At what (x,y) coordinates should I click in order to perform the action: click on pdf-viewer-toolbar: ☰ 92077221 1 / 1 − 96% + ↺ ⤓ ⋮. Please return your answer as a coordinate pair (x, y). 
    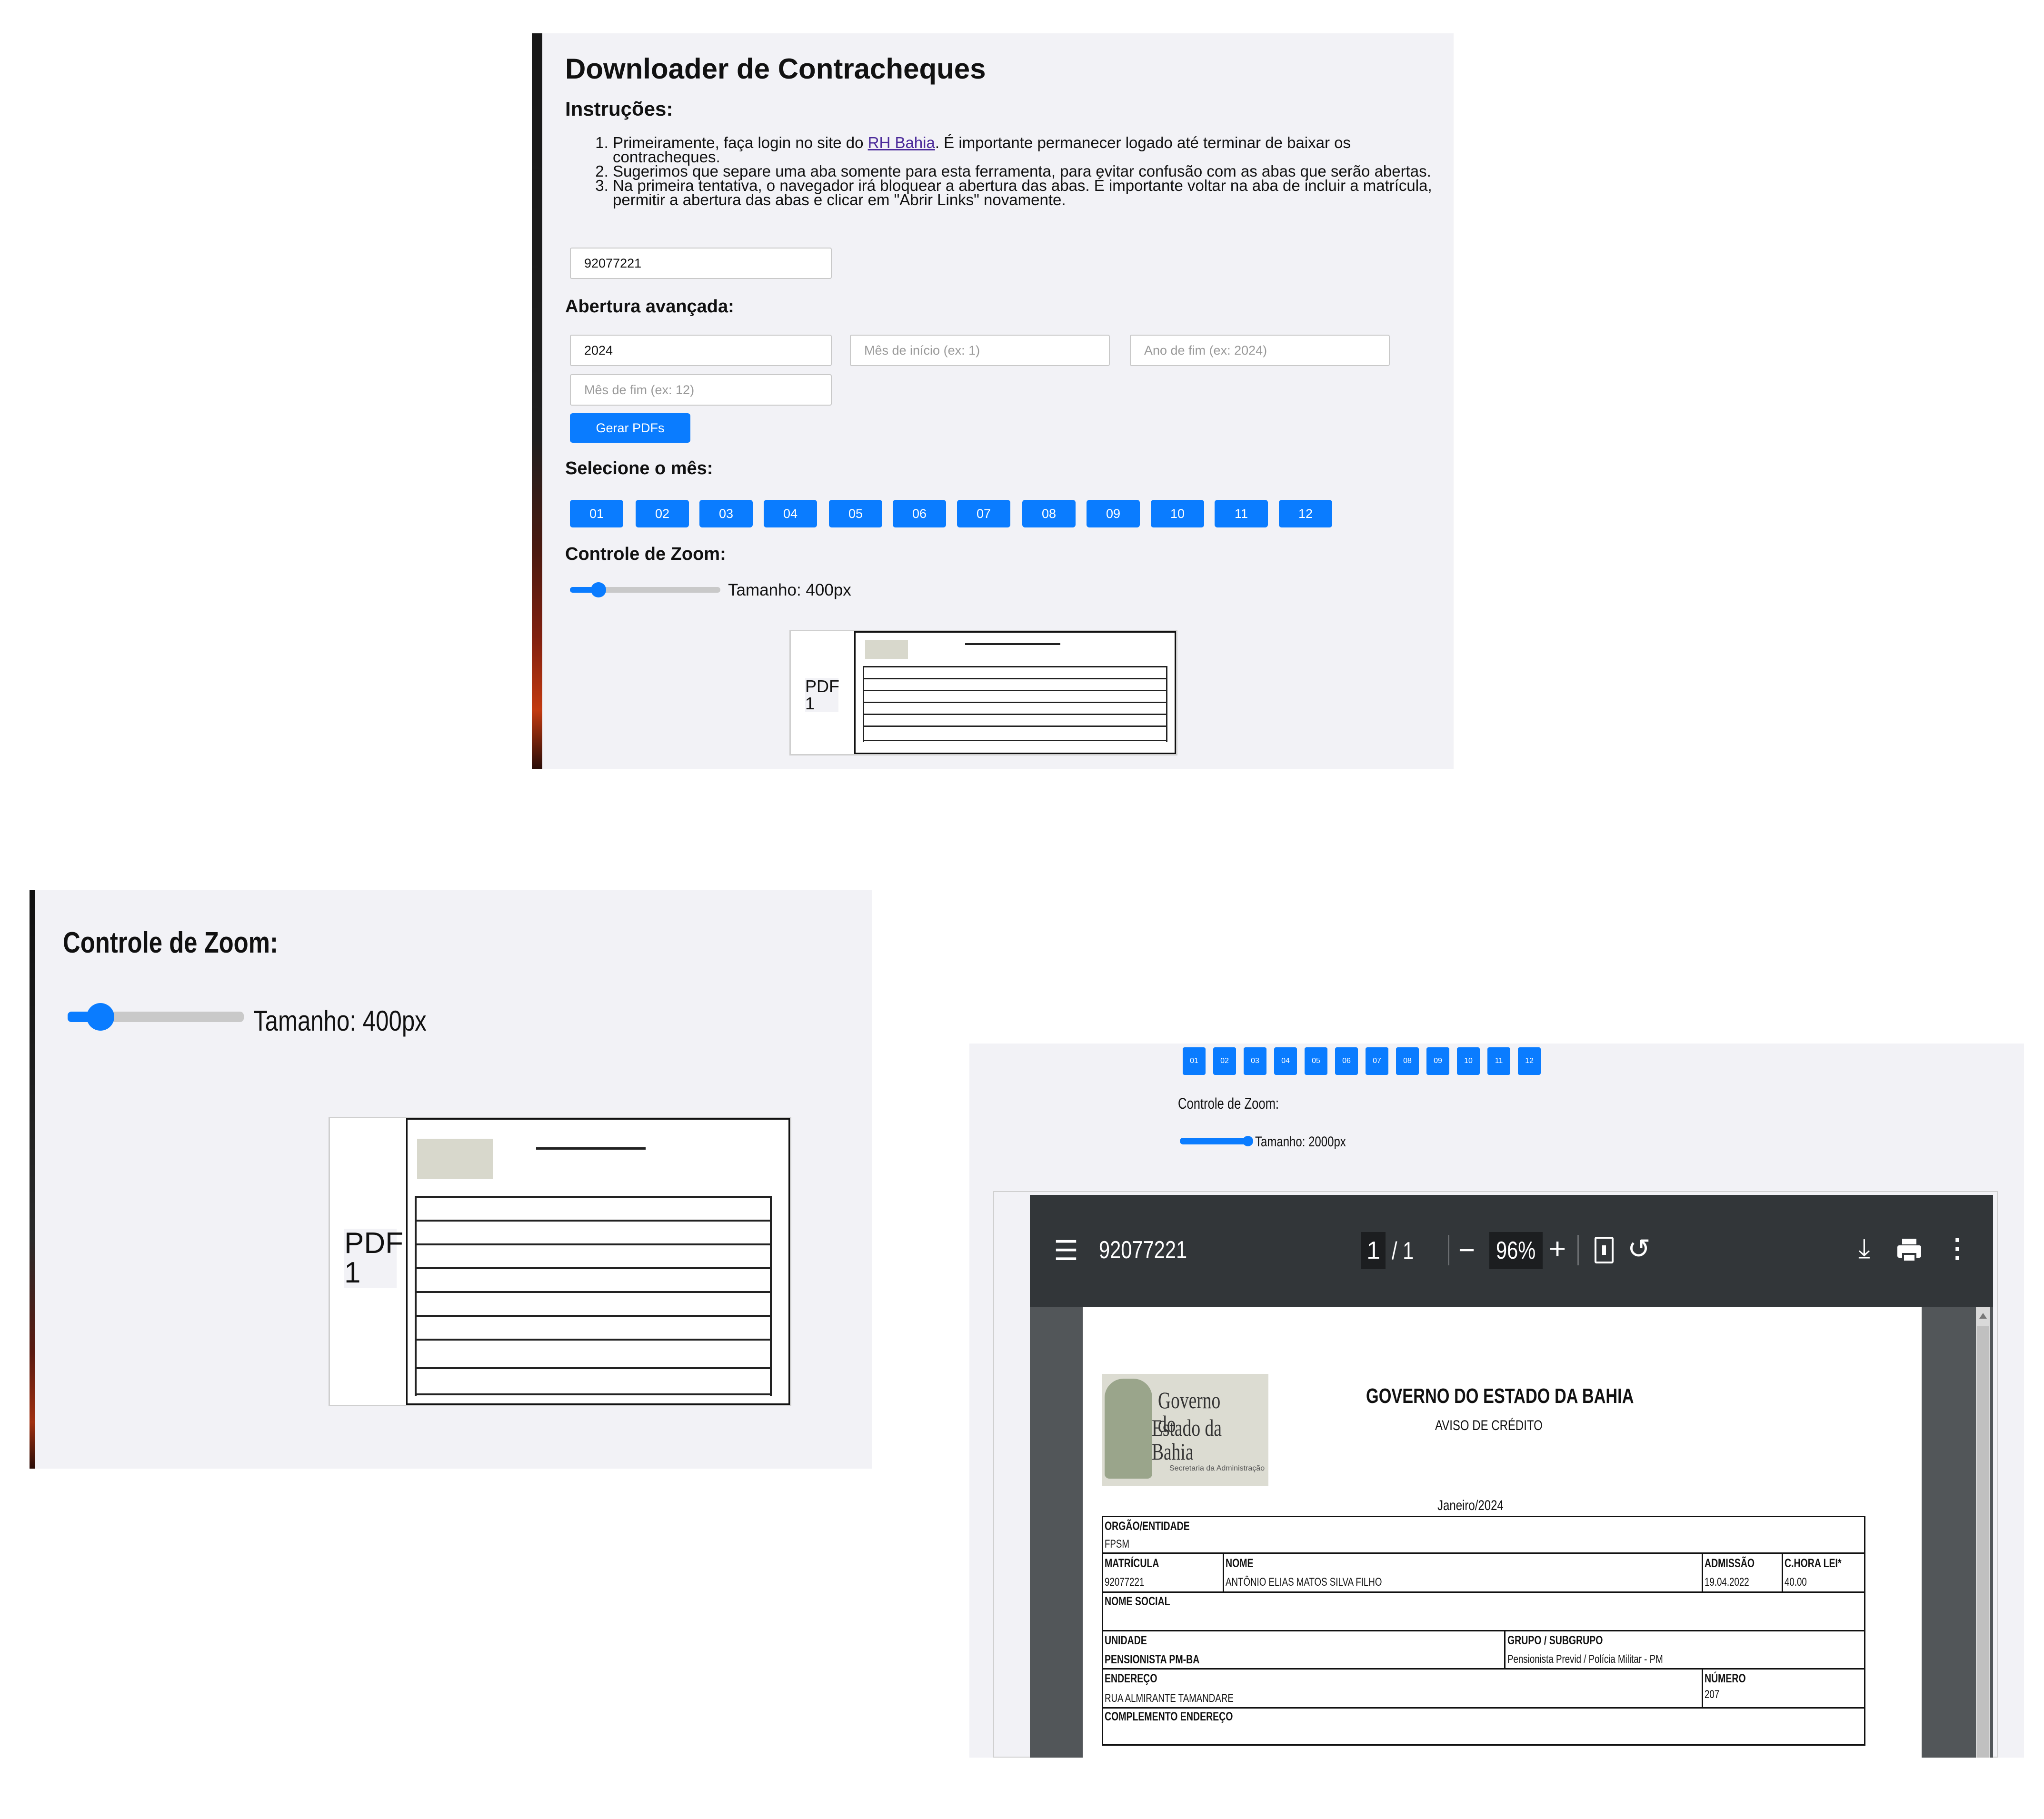
    Looking at the image, I should click on (1511, 1251).